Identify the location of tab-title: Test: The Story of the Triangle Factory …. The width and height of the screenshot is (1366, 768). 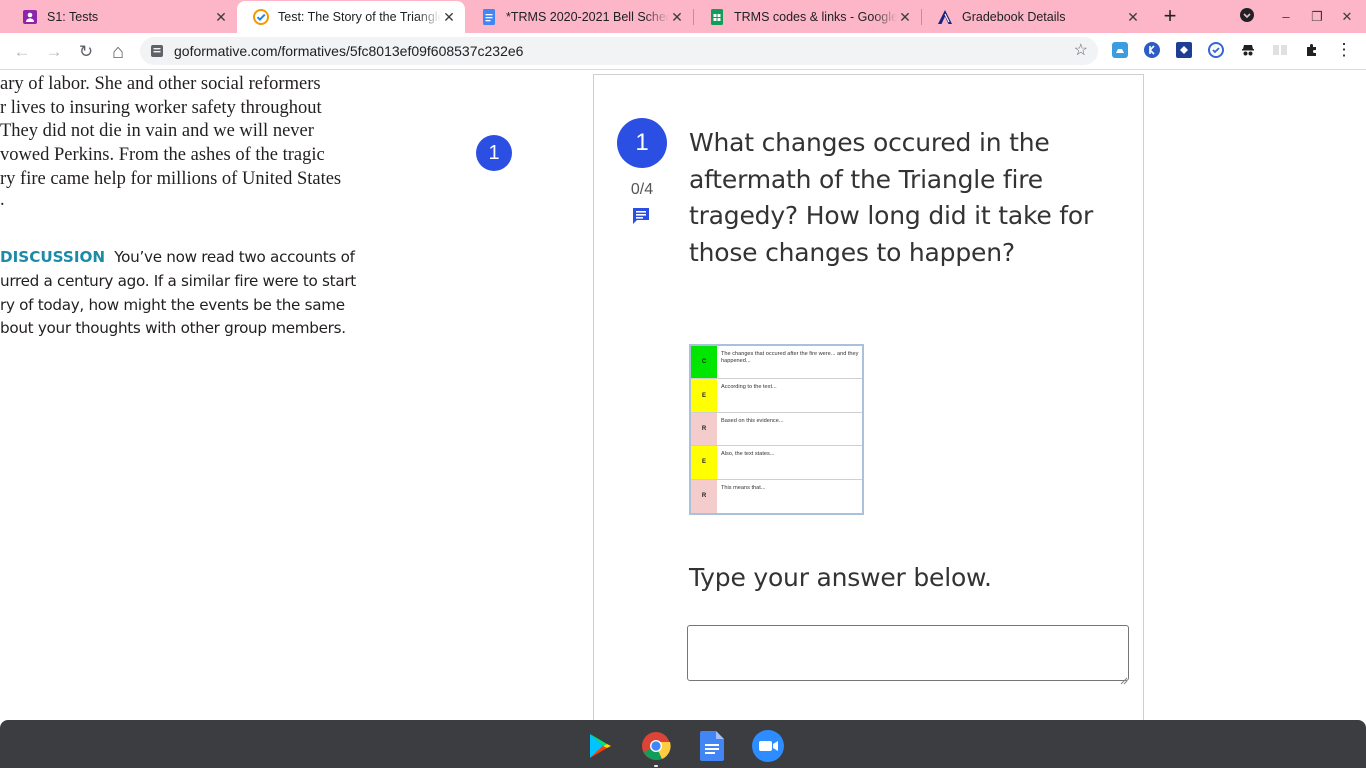
(359, 17).